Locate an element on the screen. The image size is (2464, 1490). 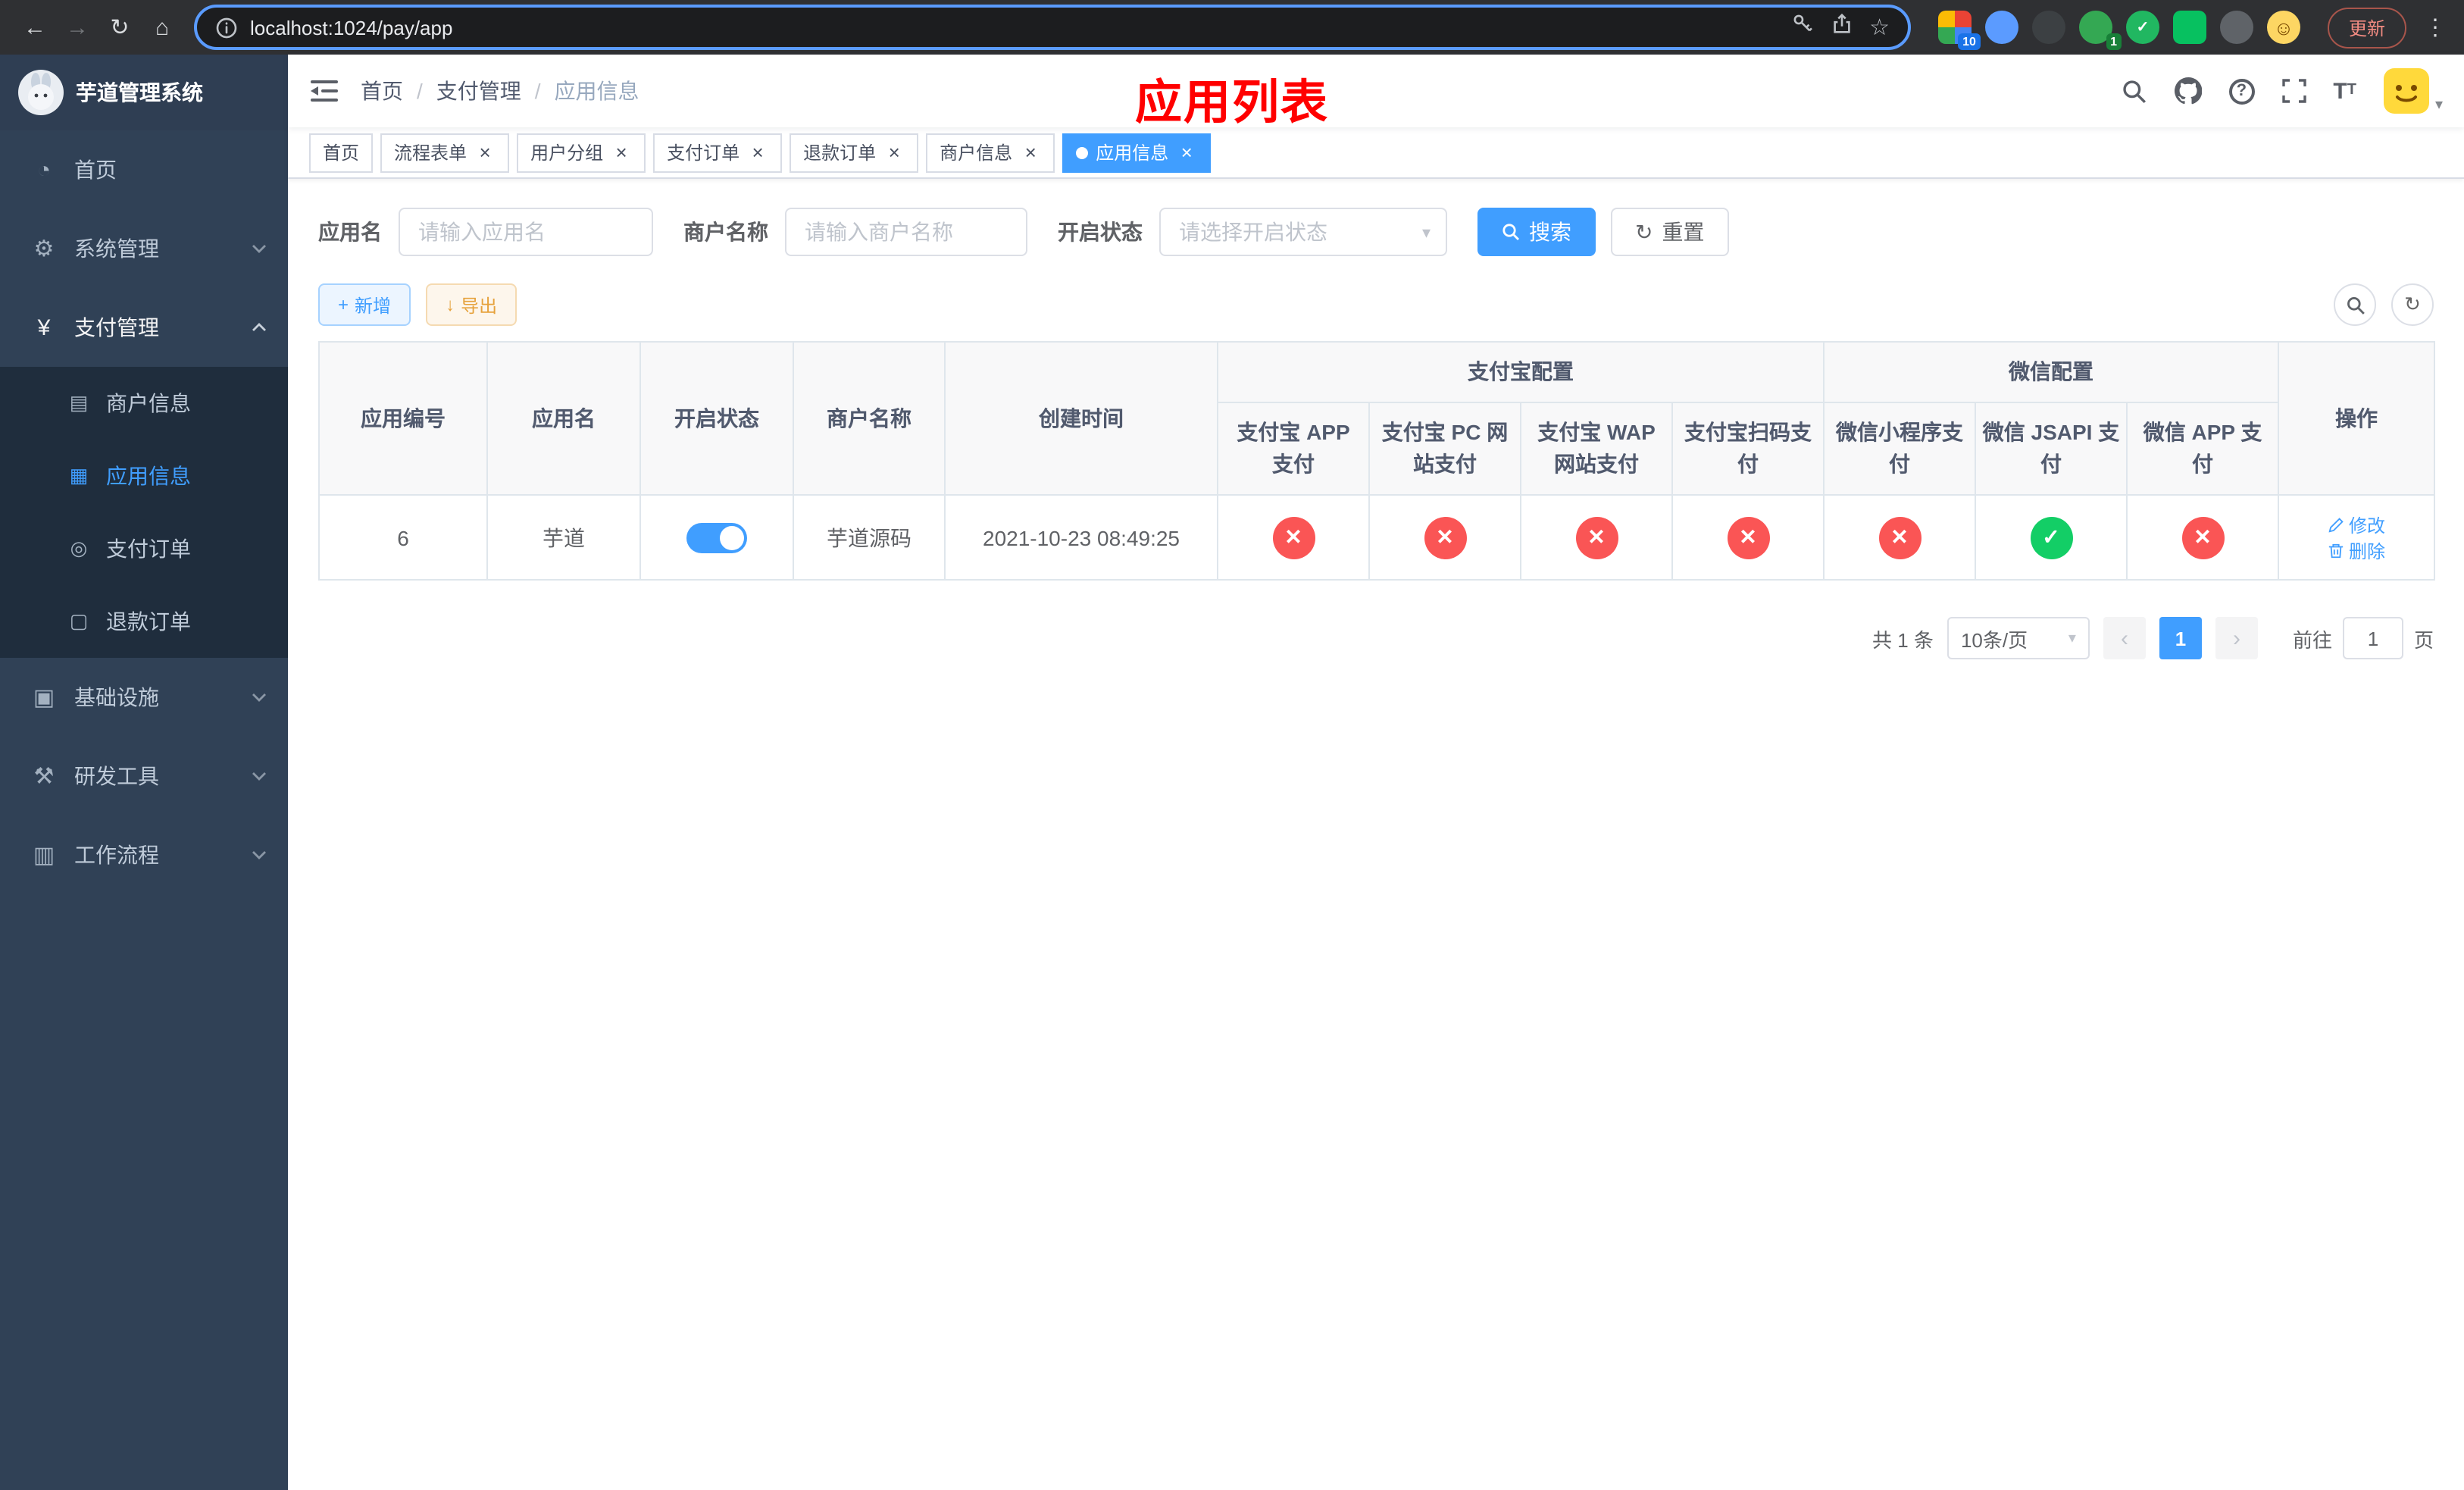
font-size-icon: TT is located at coordinates (2344, 91).